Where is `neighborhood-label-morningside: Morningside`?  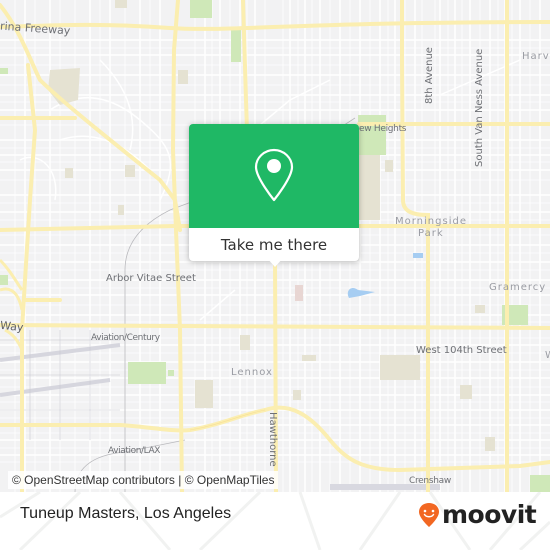 neighborhood-label-morningside: Morningside is located at coordinates (431, 221).